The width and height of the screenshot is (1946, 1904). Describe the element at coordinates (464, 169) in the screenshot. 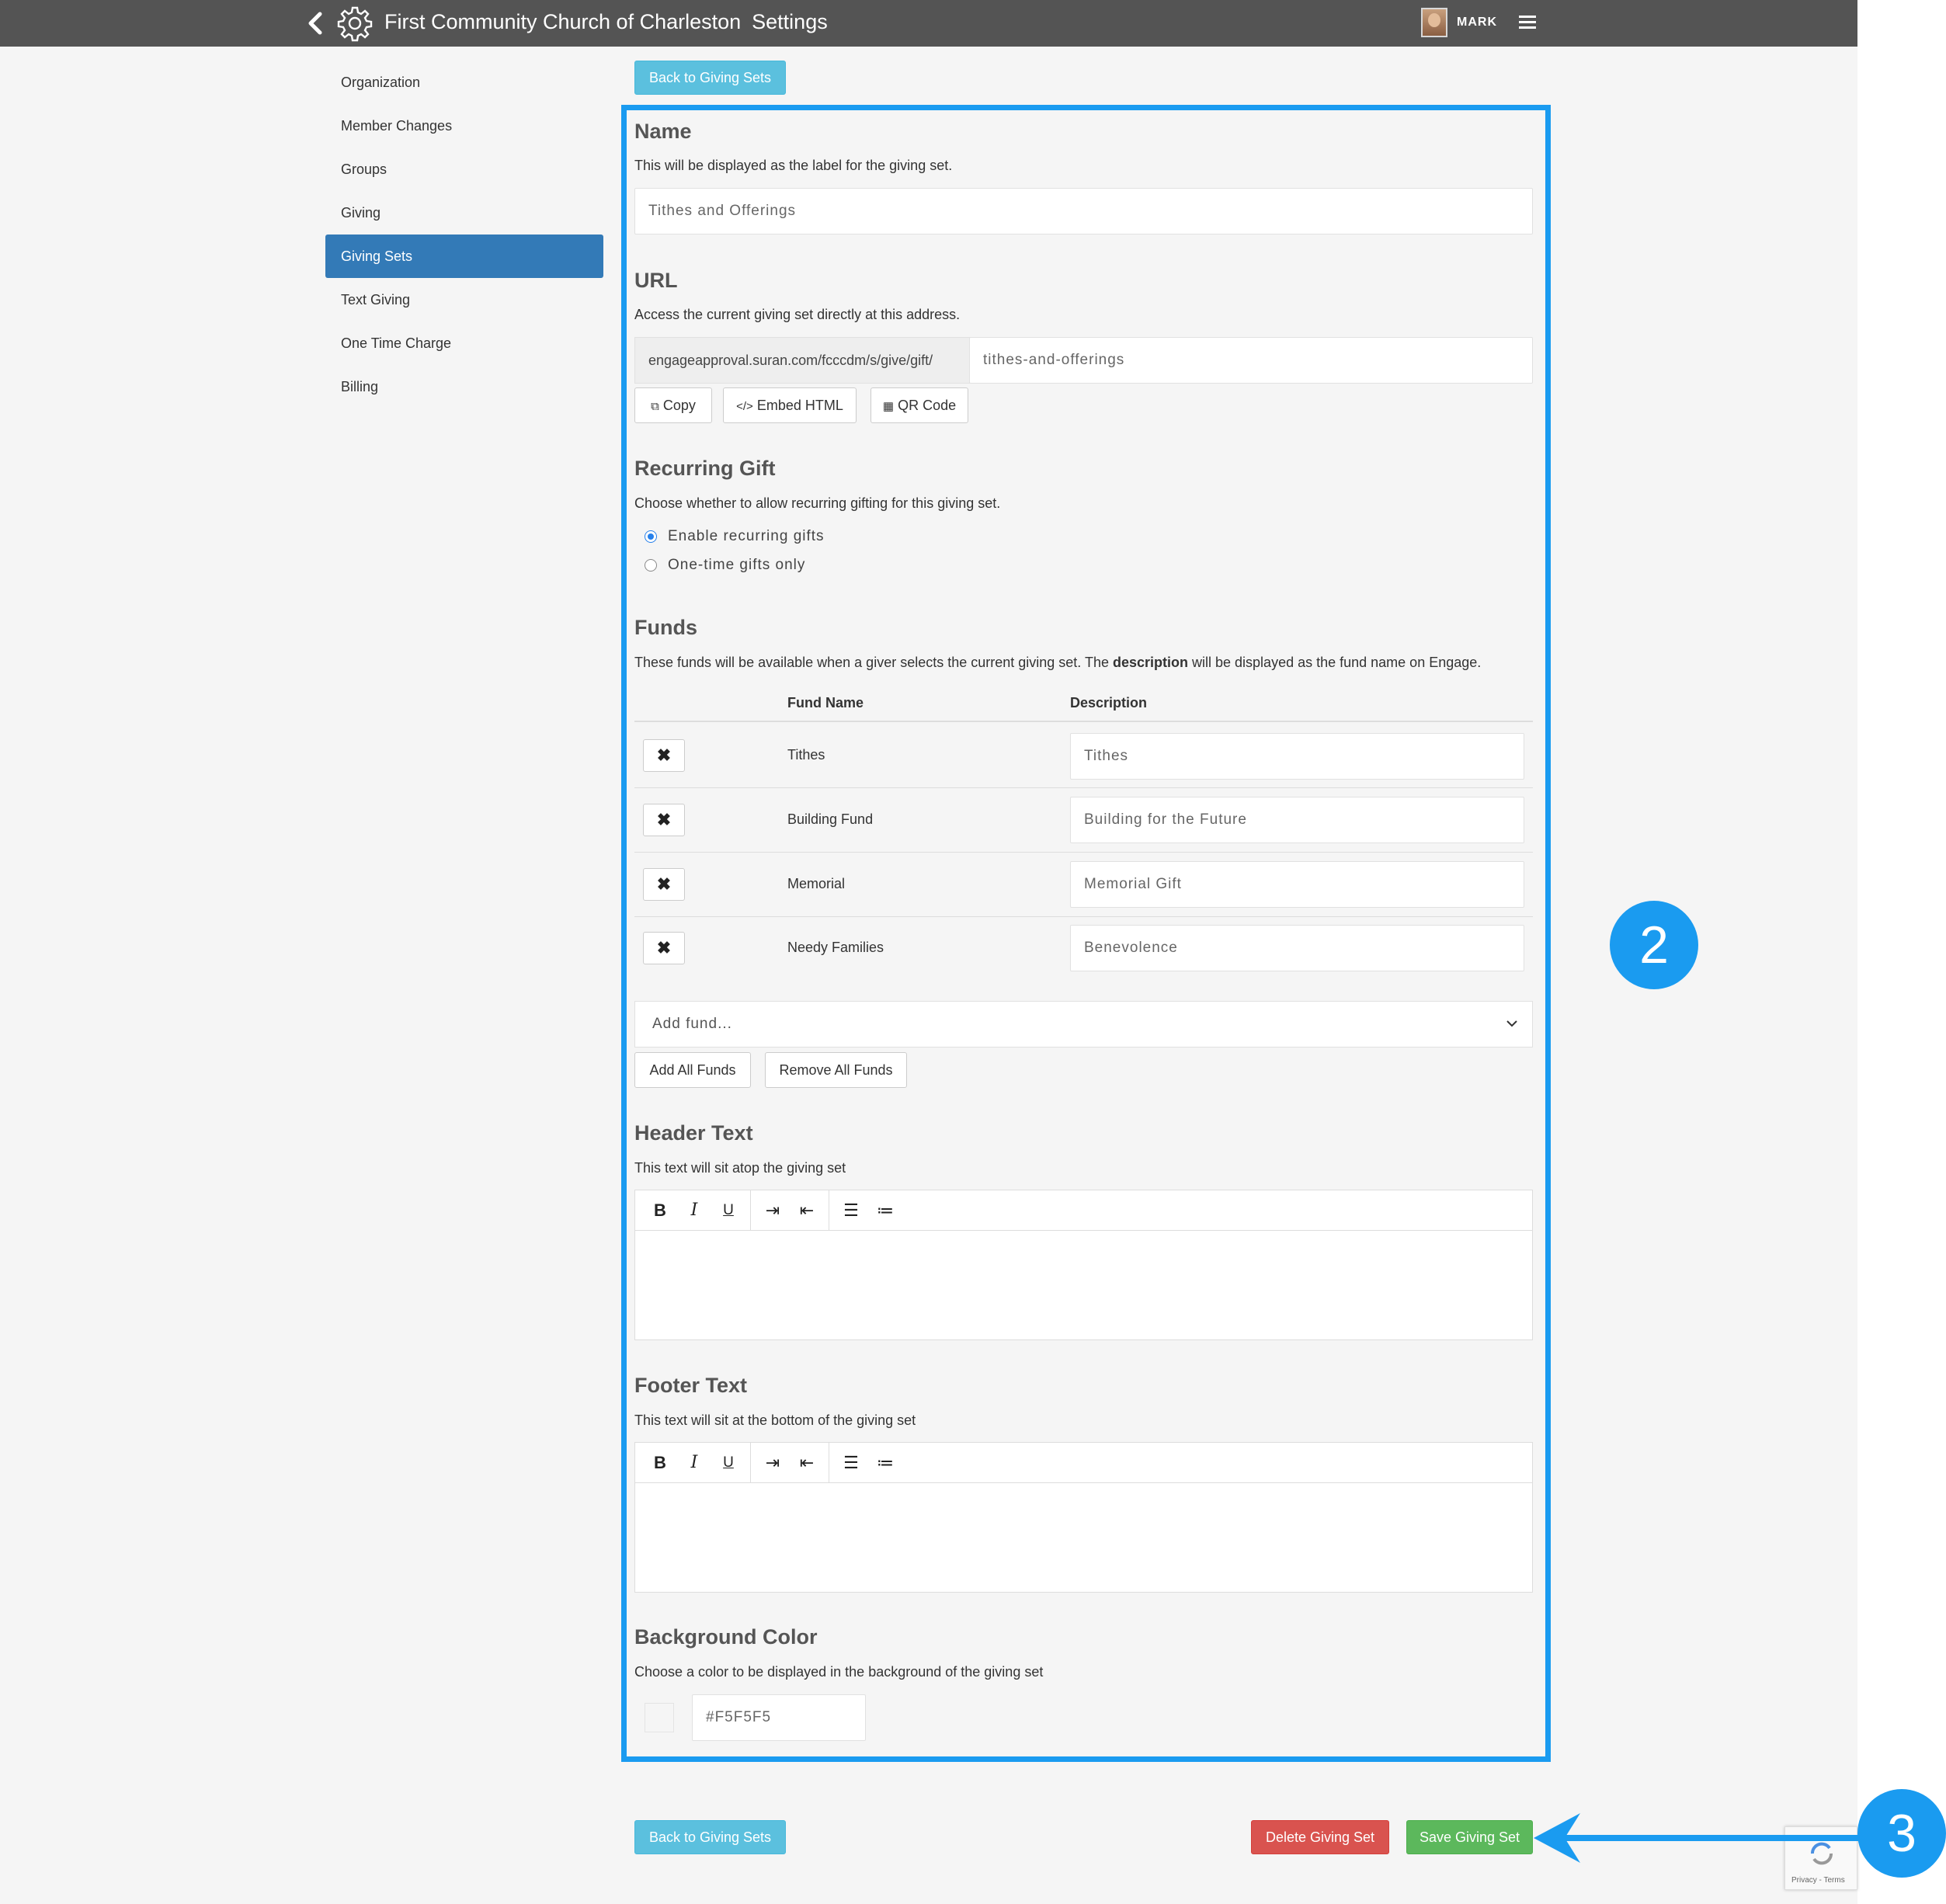

I see `sidebar-item-groups: Groups` at that location.